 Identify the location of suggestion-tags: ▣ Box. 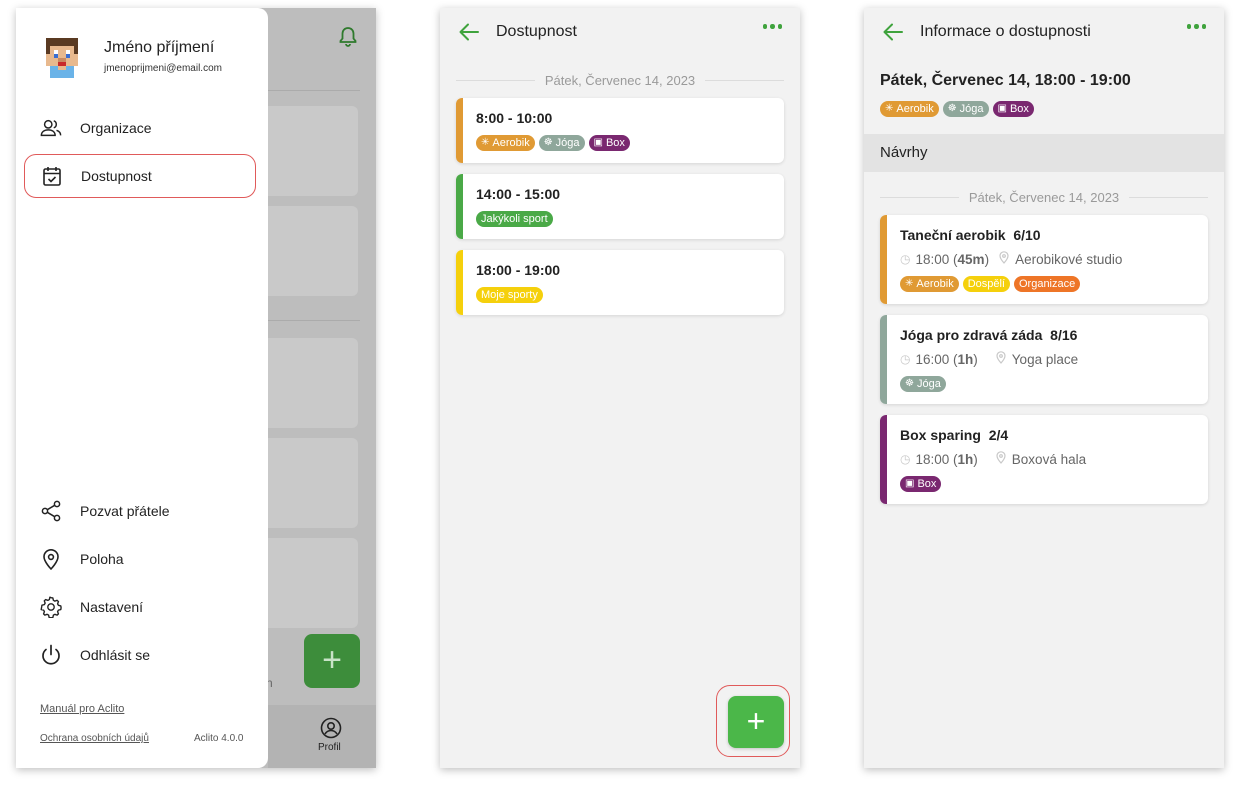
(921, 484).